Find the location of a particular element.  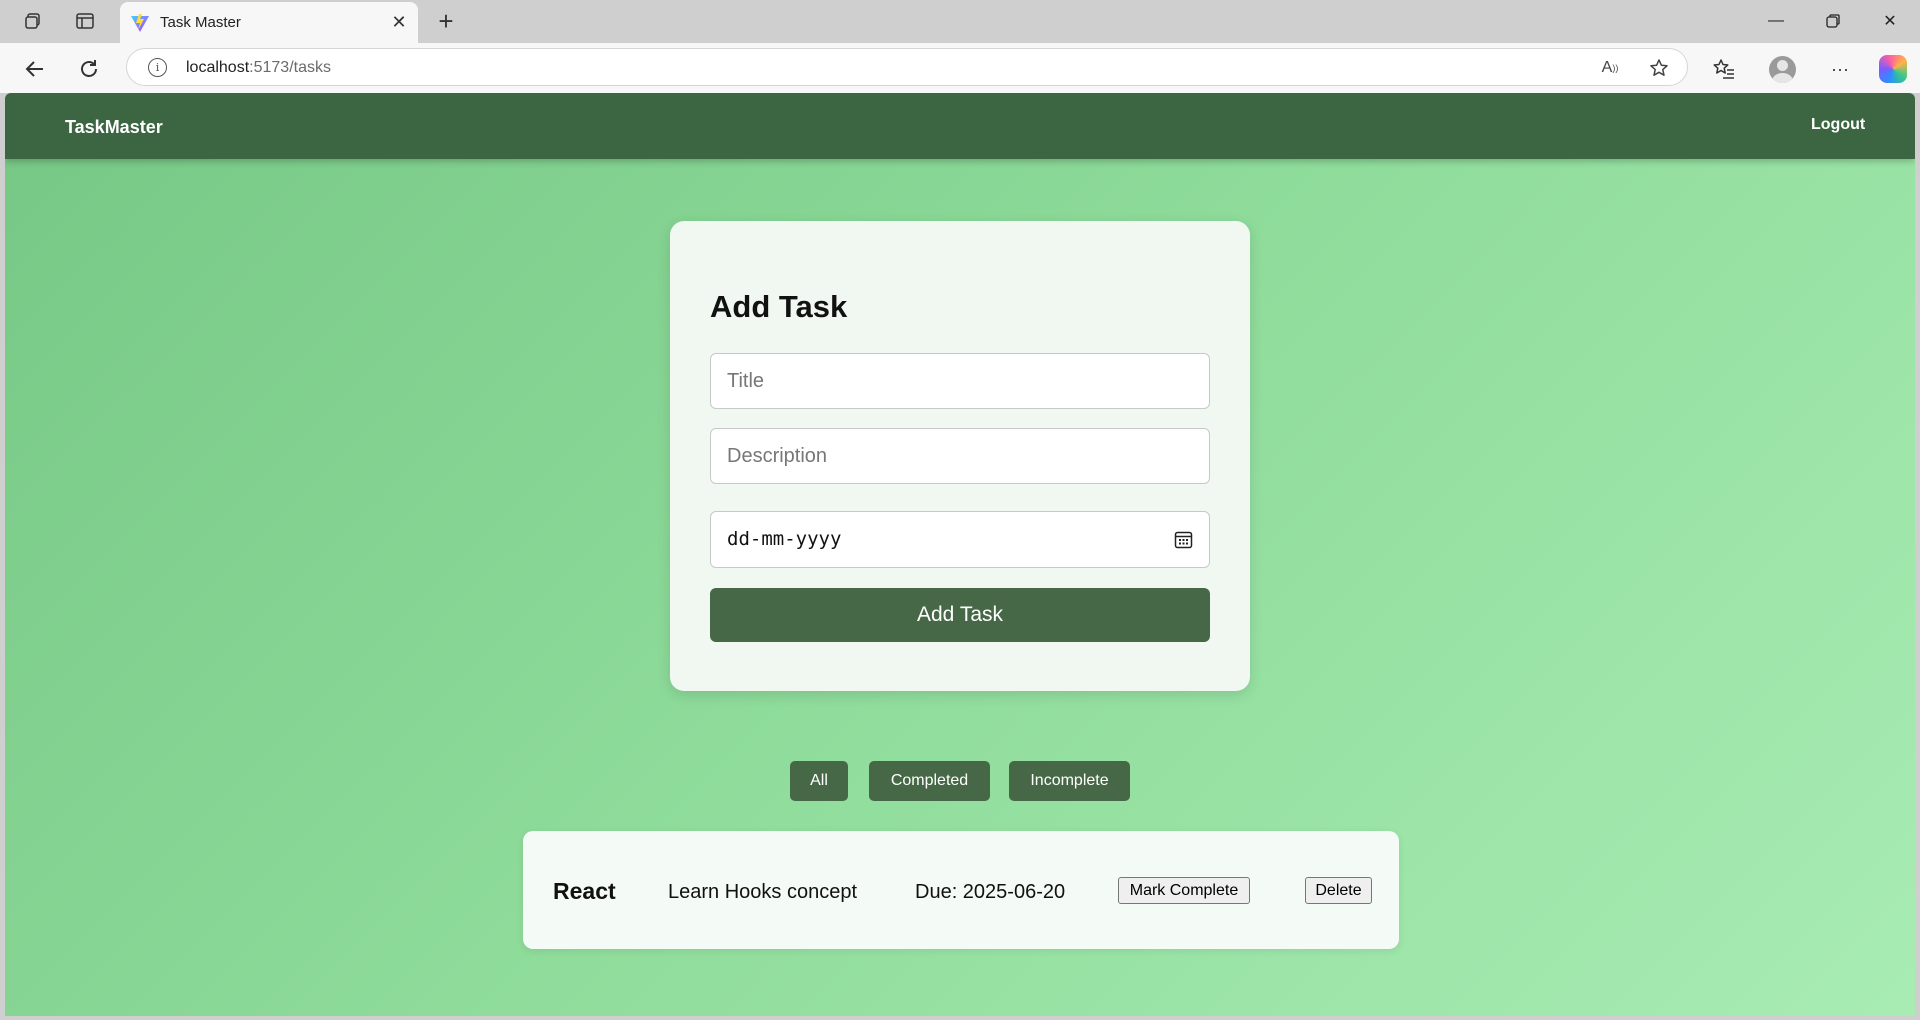

delete-button: Delete is located at coordinates (1338, 890).